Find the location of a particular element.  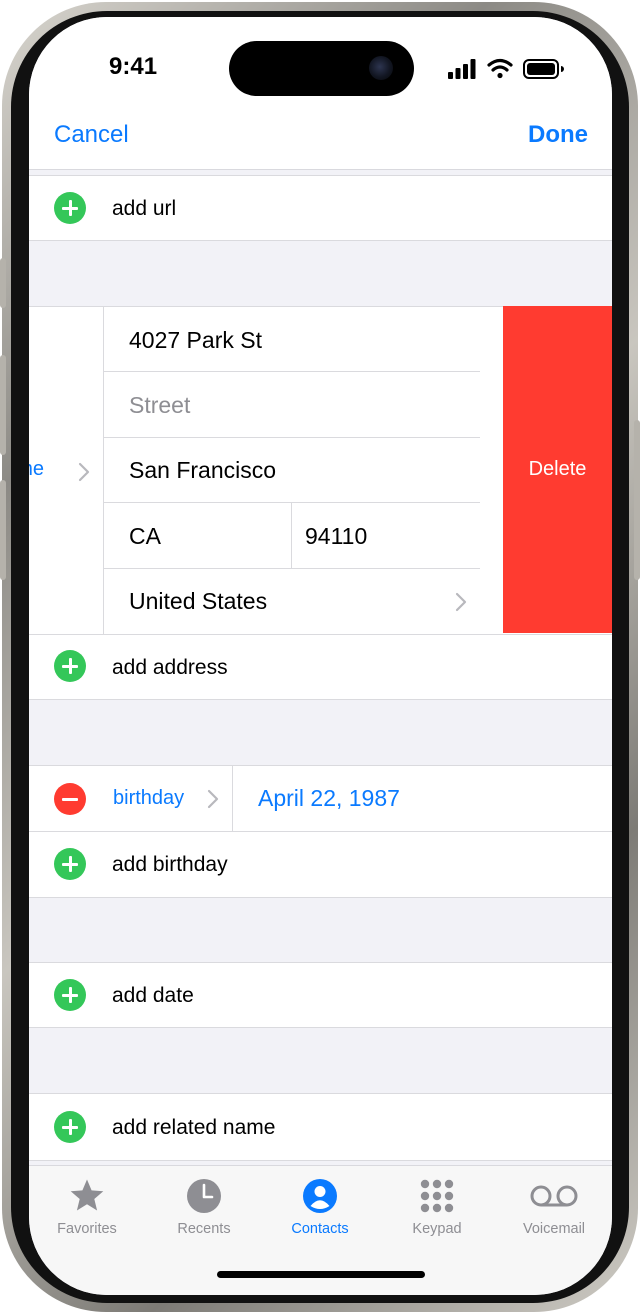

remove-icon is located at coordinates (70, 799).